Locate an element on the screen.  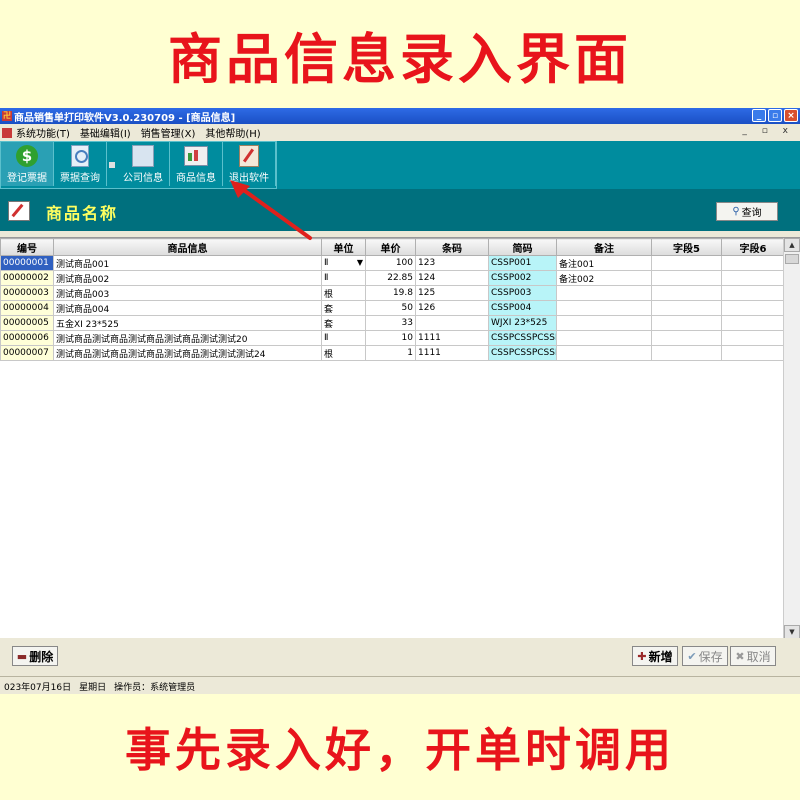
menu-basic-edit: 基础编辑(I) is located at coordinates (108, 132).